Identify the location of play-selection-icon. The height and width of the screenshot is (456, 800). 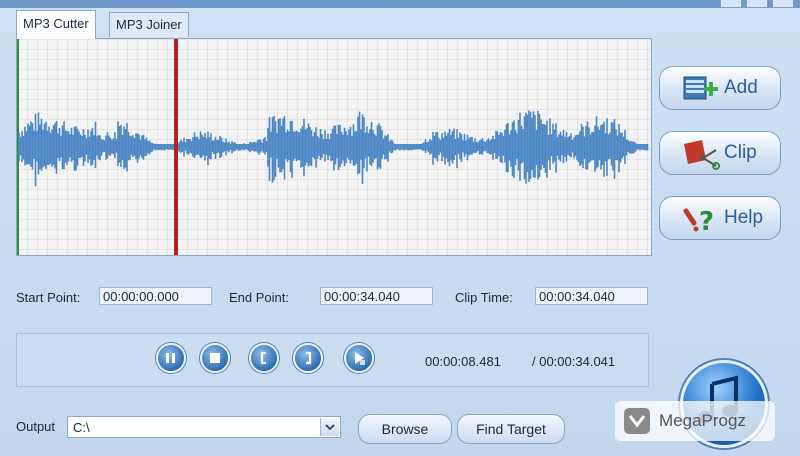
(360, 358).